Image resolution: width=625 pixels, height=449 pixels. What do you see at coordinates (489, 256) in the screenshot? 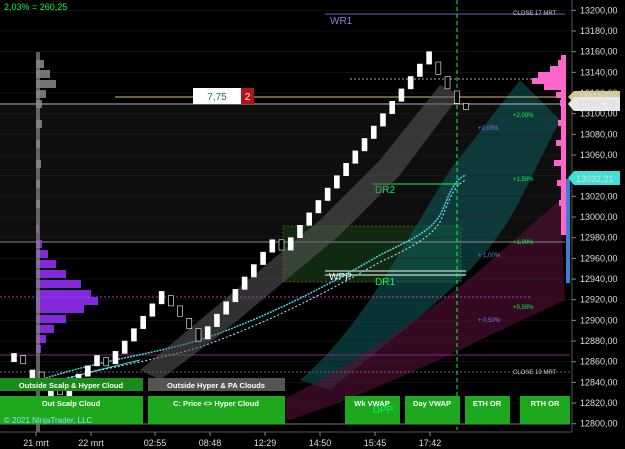
I see `pct-label-100b: + 1,00%` at bounding box center [489, 256].